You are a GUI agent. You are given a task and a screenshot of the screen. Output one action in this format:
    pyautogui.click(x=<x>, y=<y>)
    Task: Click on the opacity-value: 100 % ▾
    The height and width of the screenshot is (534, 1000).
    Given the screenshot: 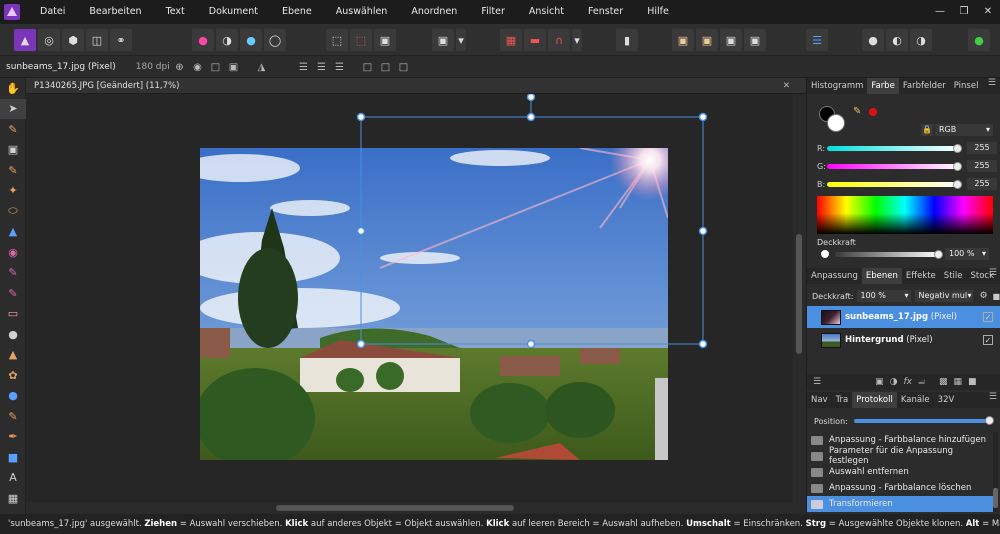 What is the action you would take?
    pyautogui.click(x=967, y=254)
    